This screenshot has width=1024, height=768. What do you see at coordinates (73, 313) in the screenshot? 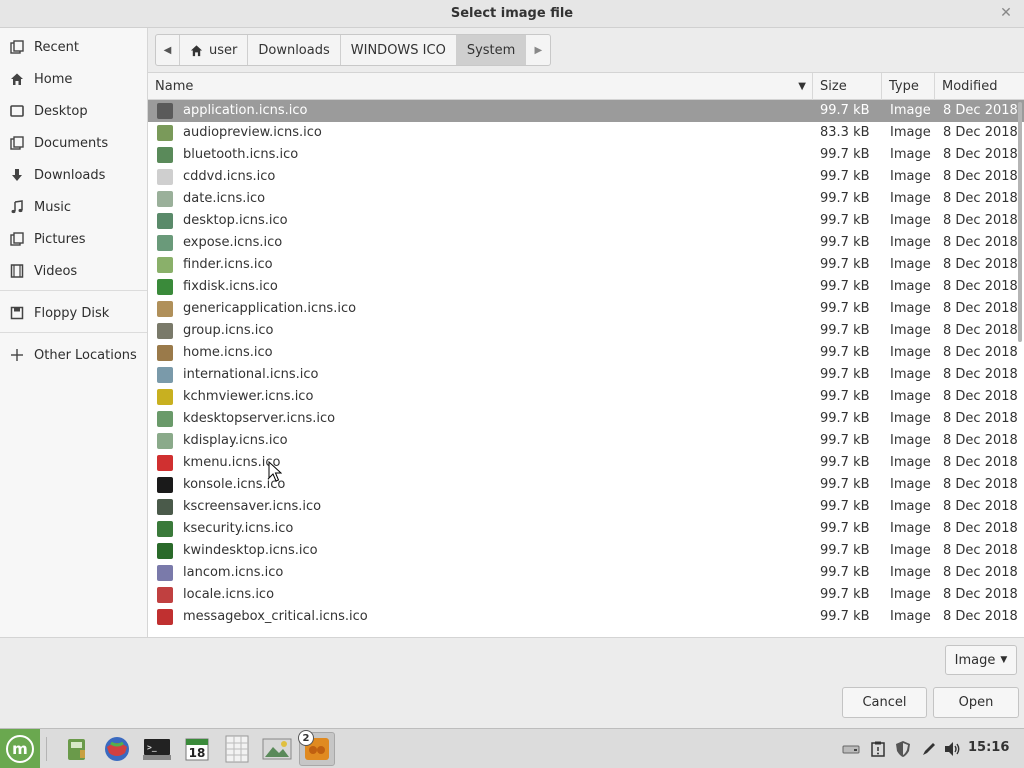
I see `sidebar-item-floppy-disk: Floppy Disk` at bounding box center [73, 313].